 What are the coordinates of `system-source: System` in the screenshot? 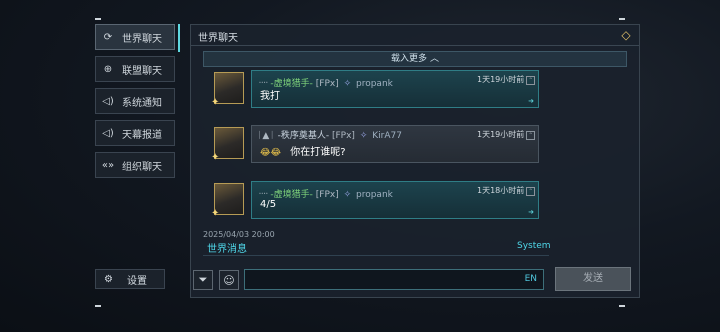 It's located at (534, 246).